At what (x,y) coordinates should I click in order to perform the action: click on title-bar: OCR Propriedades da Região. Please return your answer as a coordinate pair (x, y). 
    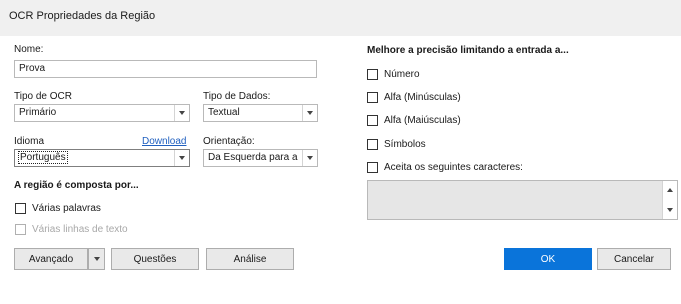
    Looking at the image, I should click on (340, 18).